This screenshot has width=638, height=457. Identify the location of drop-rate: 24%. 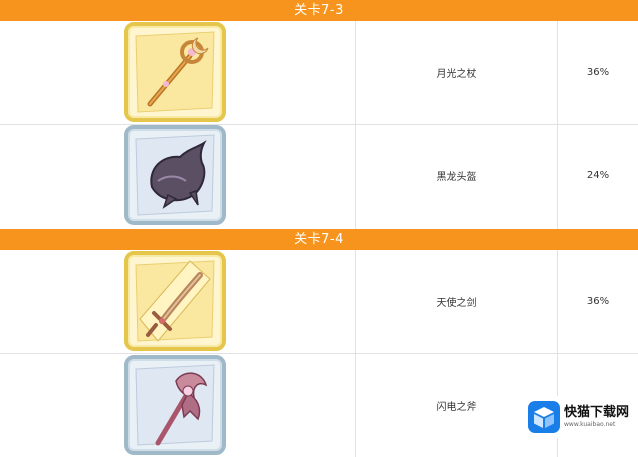
(598, 175).